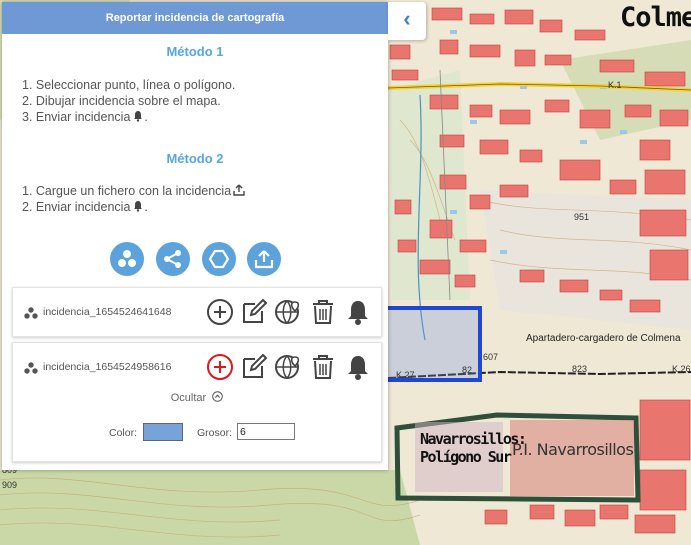  What do you see at coordinates (655, 17) in the screenshot?
I see `town-label: Colme` at bounding box center [655, 17].